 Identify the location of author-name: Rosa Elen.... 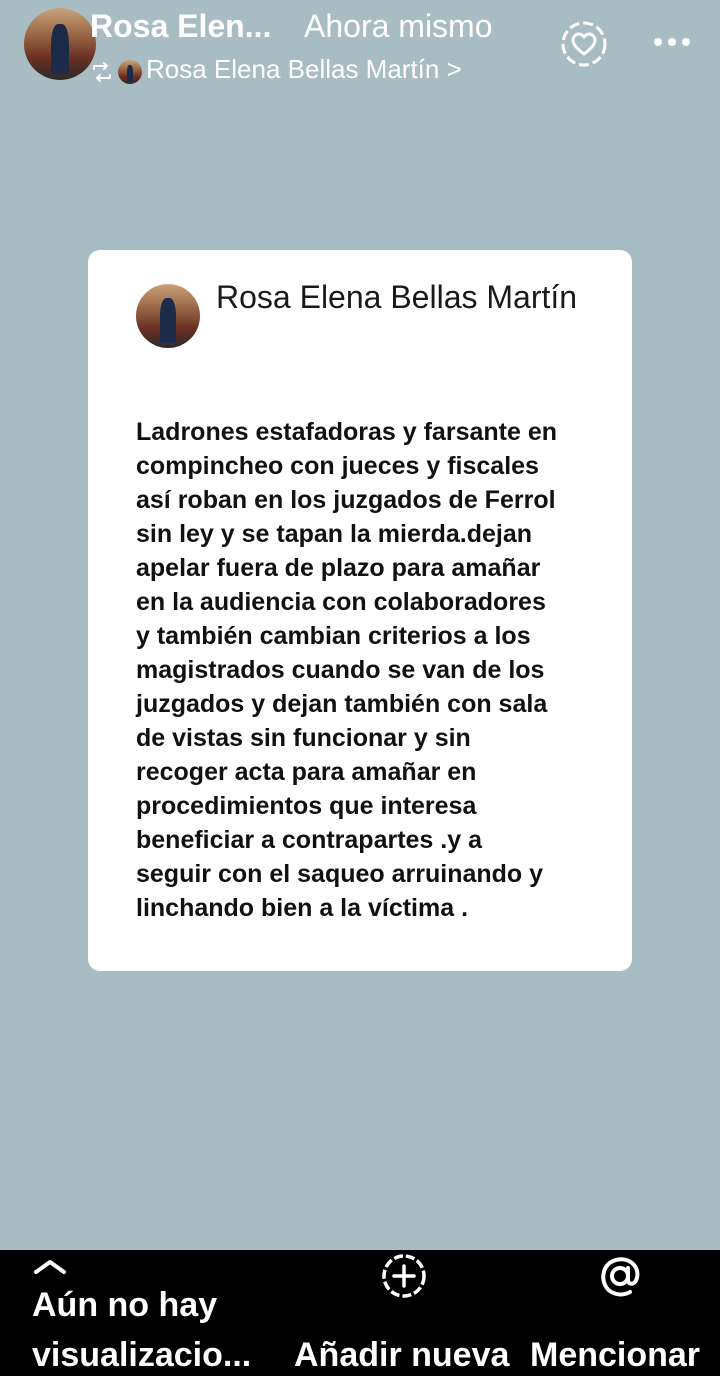
(180, 26).